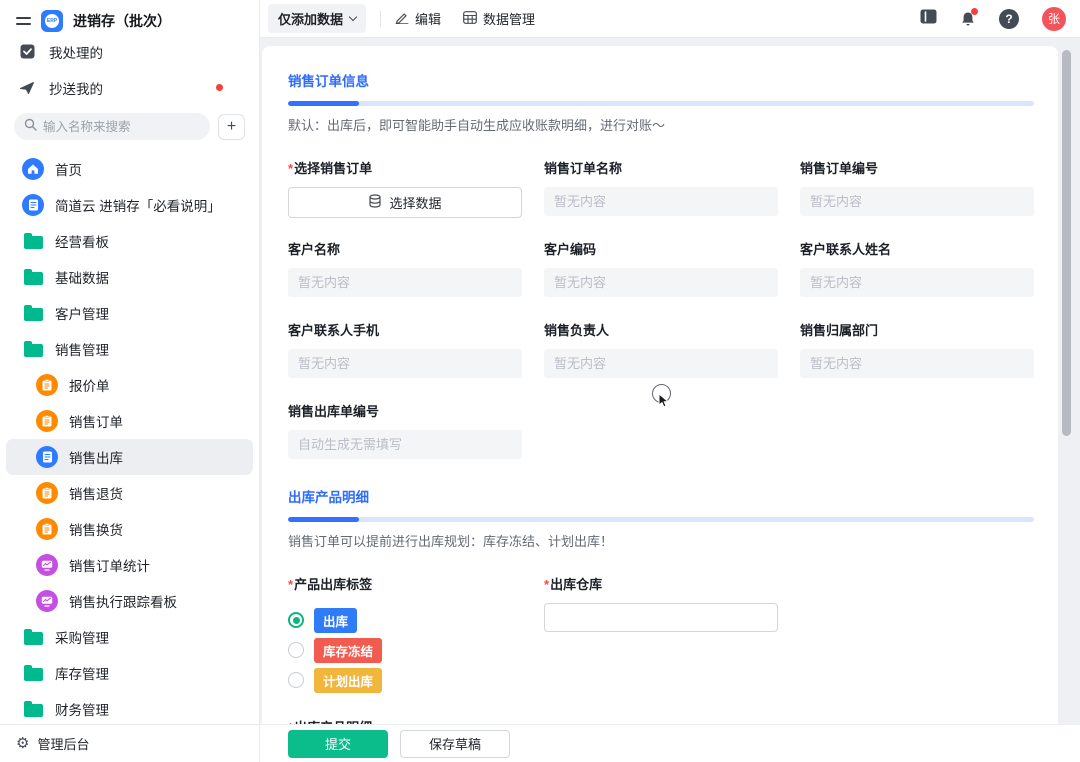 This screenshot has height=762, width=1080. Describe the element at coordinates (129, 313) in the screenshot. I see `sidebar-item-customer-mgmt: 客户管理` at that location.